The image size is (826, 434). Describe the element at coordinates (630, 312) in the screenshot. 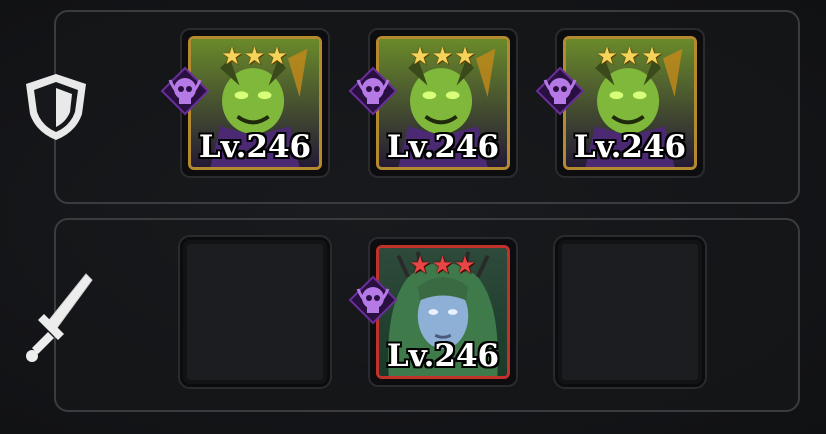

I see `attack-slot-3-empty` at that location.